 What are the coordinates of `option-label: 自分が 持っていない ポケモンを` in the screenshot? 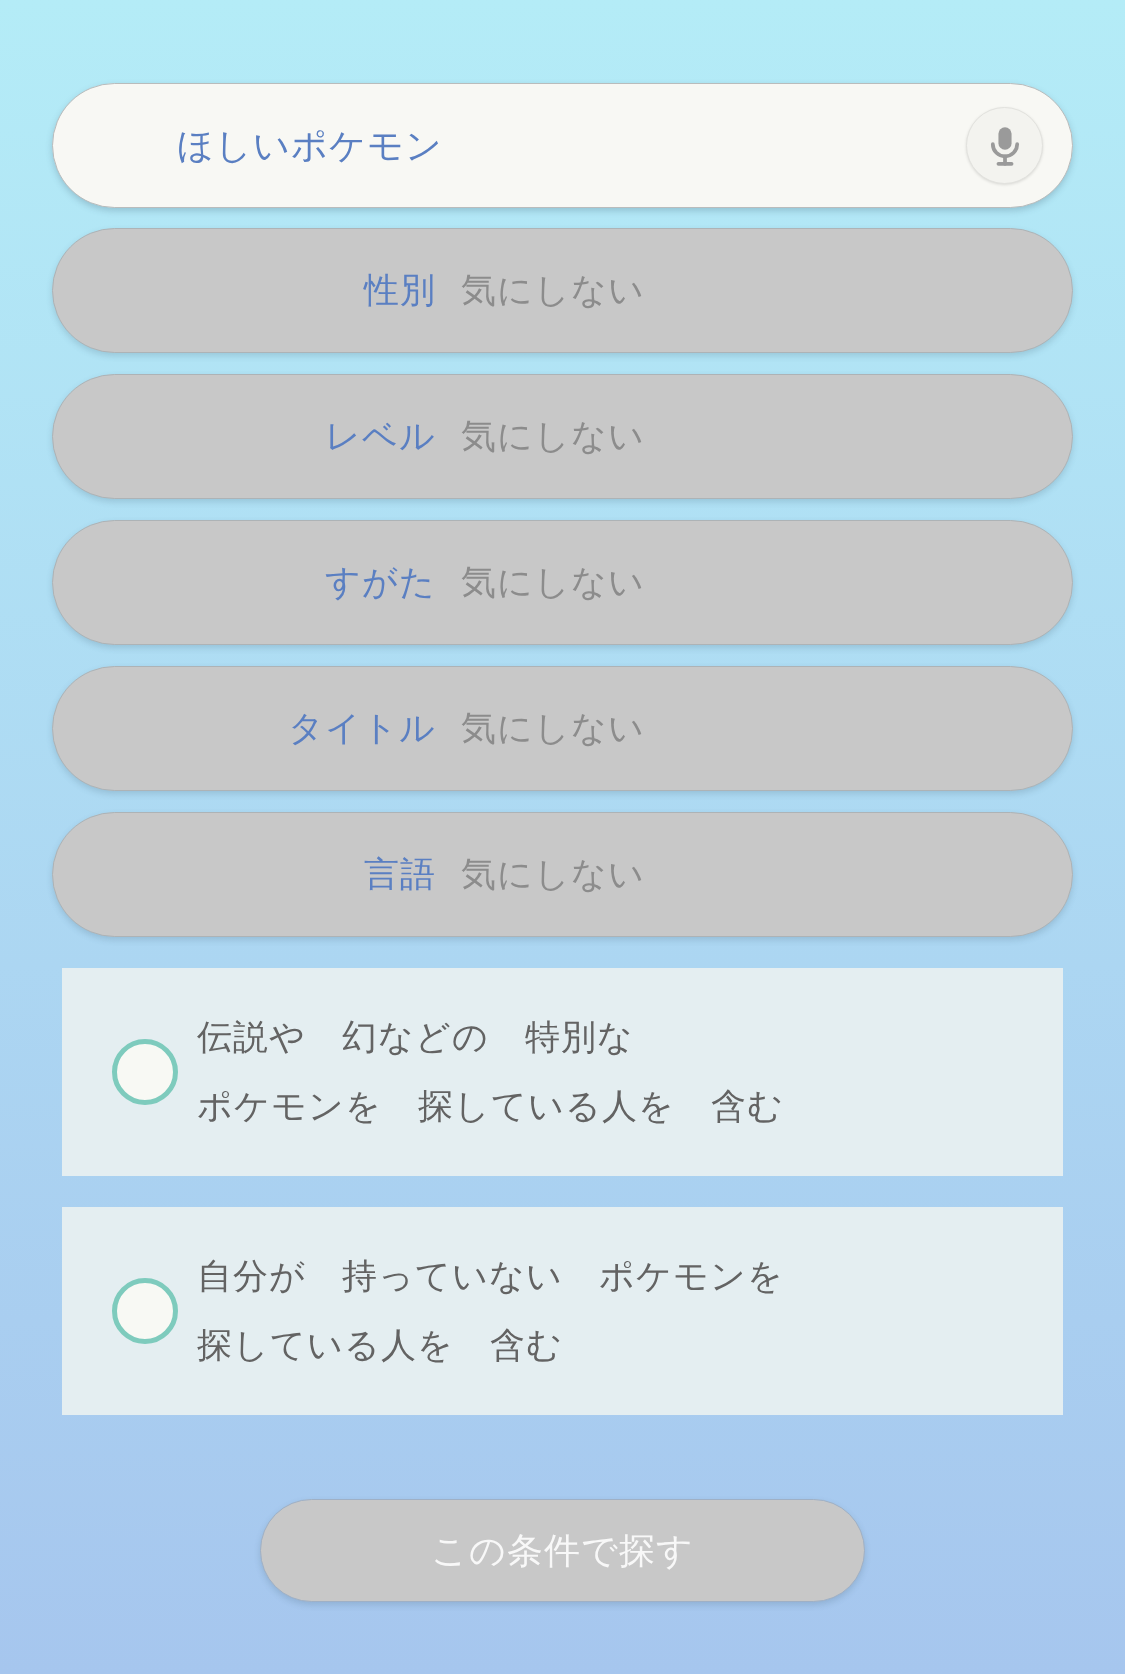 It's located at (490, 1276).